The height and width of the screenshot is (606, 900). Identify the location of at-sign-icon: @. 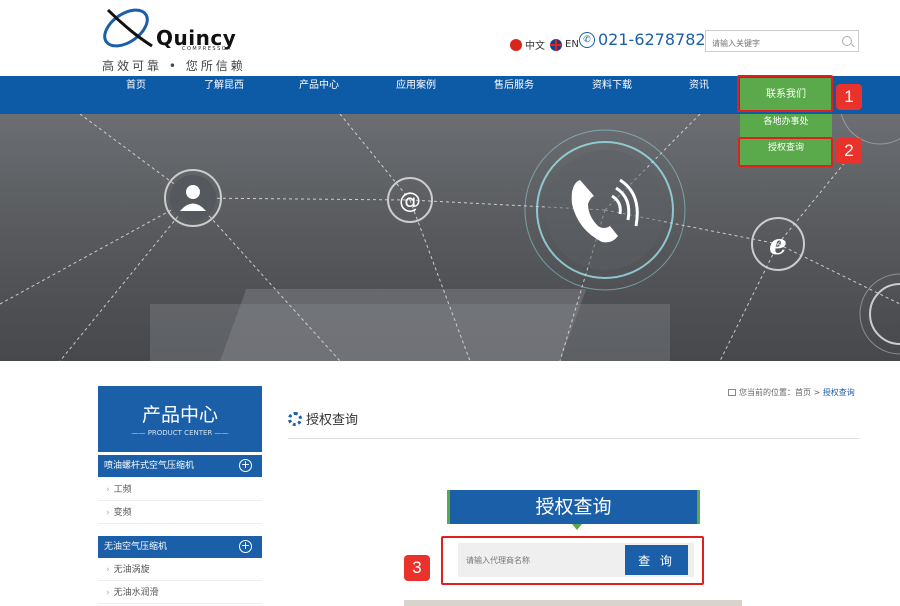
(410, 201).